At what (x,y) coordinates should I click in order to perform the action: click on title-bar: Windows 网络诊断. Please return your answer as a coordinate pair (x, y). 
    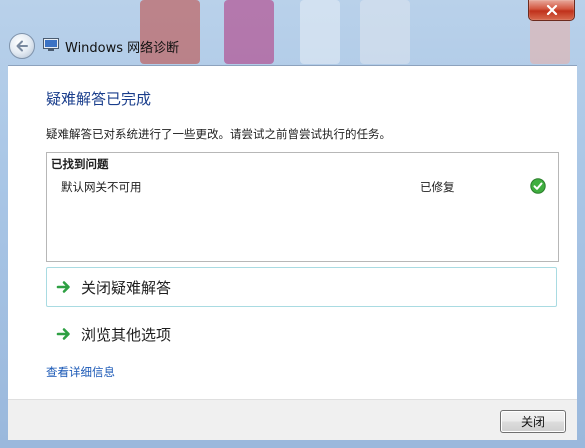
    Looking at the image, I should click on (292, 32).